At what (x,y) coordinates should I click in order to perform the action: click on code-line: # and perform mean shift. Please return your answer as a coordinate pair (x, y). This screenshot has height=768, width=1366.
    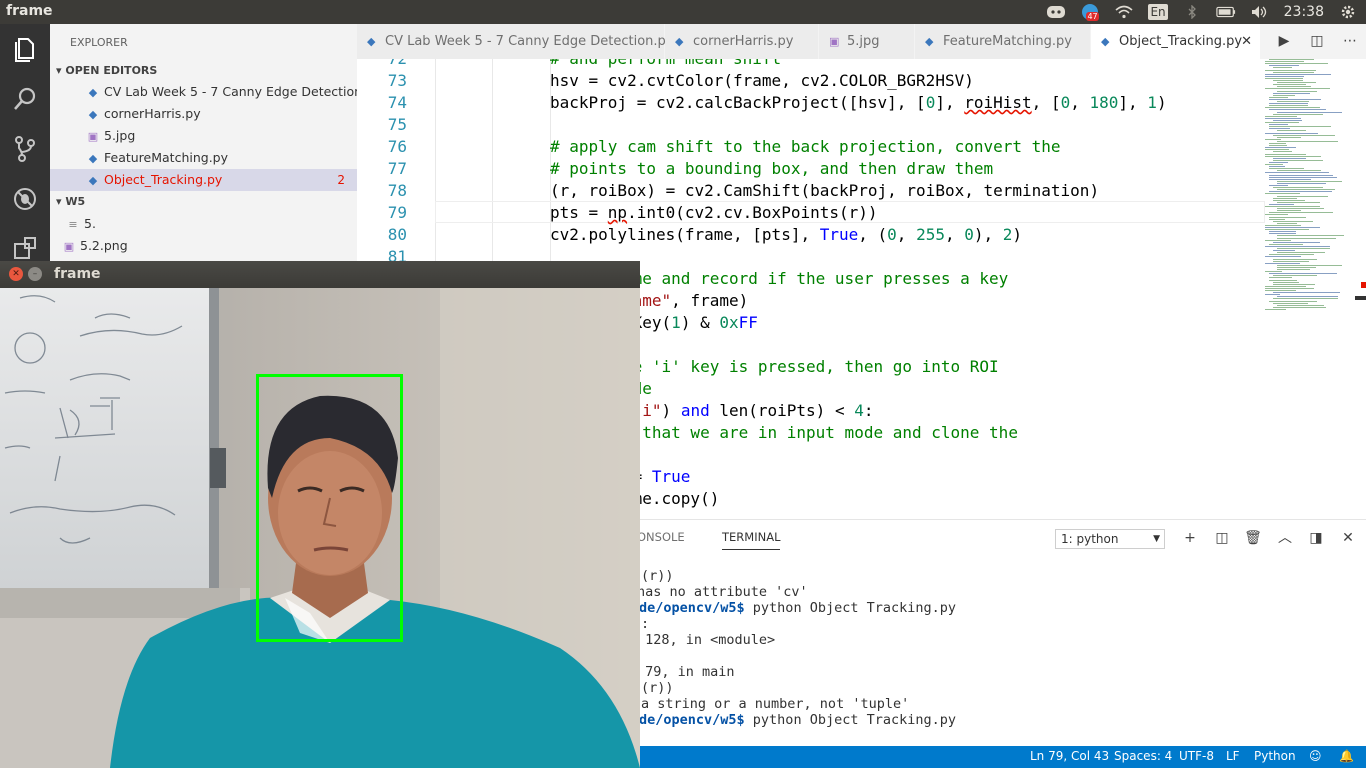
    Looking at the image, I should click on (665, 63).